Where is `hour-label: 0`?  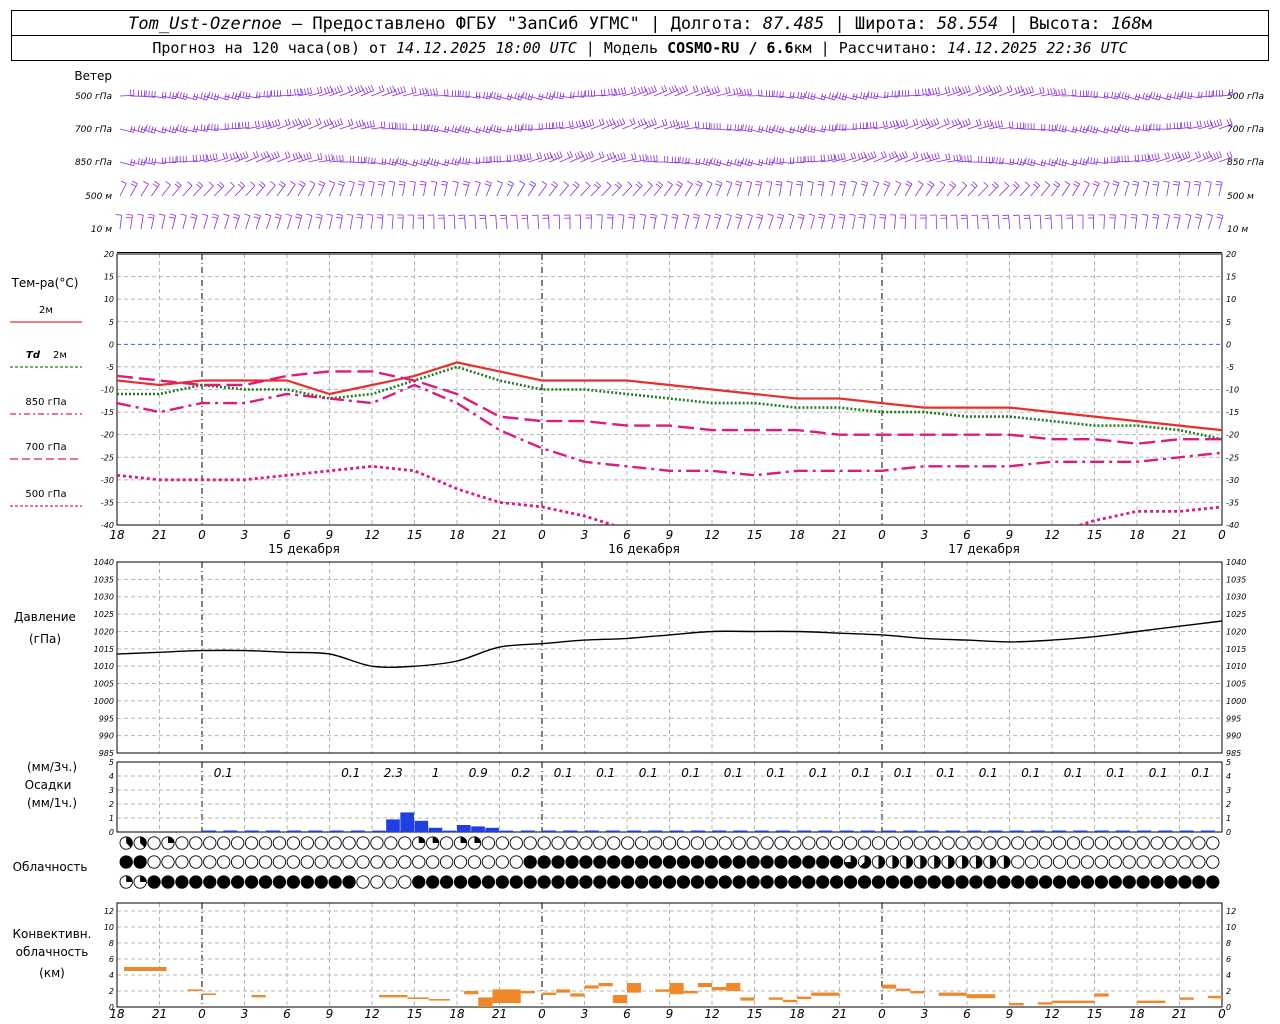
hour-label: 0 is located at coordinates (542, 535).